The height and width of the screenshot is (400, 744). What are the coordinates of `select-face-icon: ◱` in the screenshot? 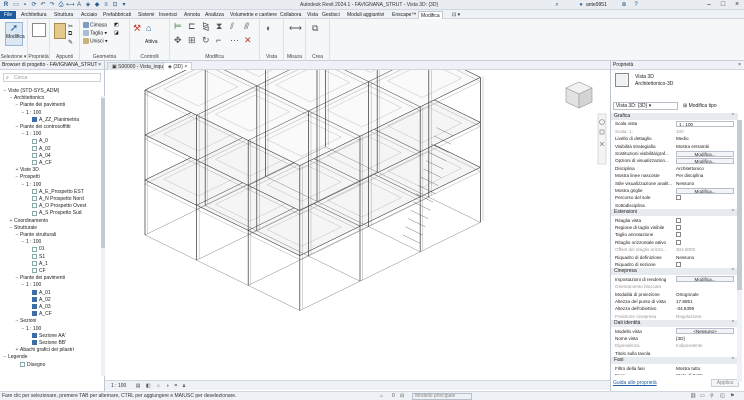 It's located at (722, 396).